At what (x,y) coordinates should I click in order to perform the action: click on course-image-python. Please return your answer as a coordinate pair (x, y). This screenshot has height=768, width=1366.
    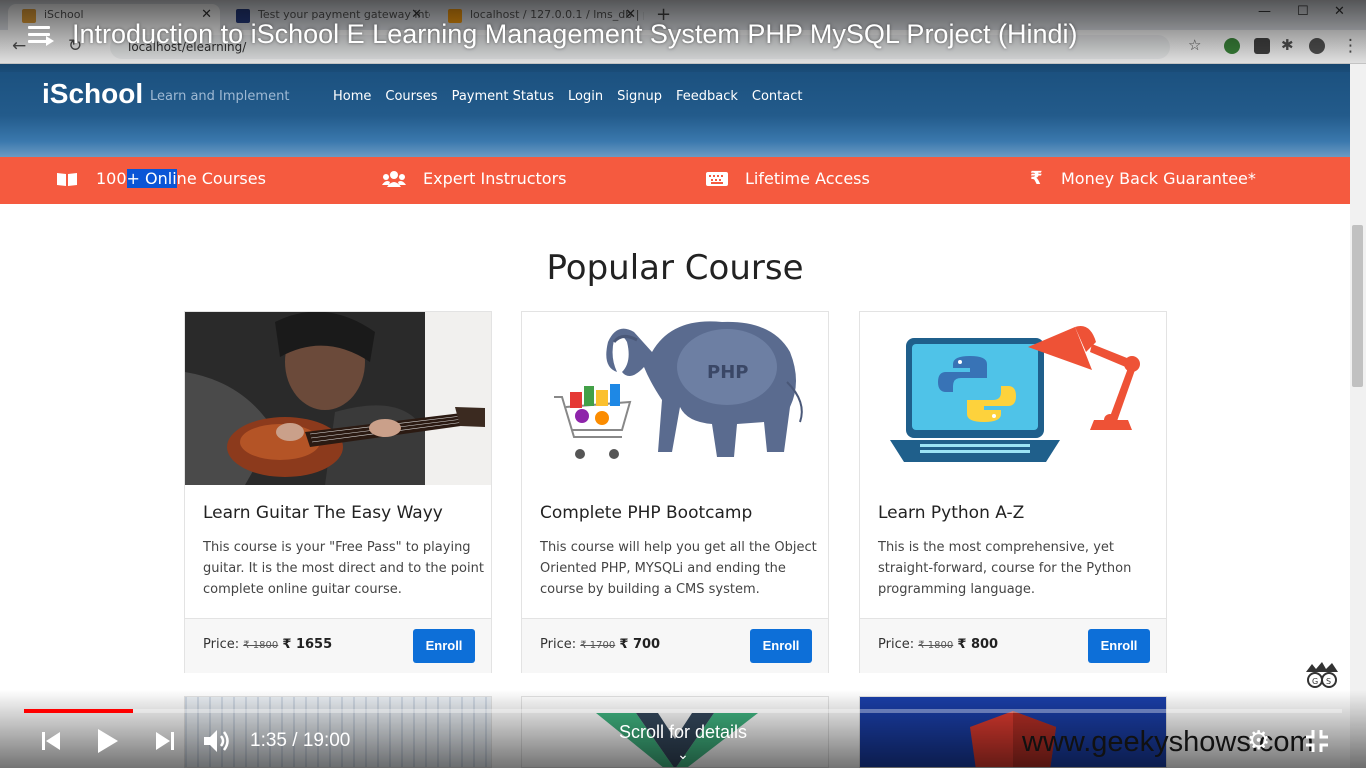
    Looking at the image, I should click on (1013, 398).